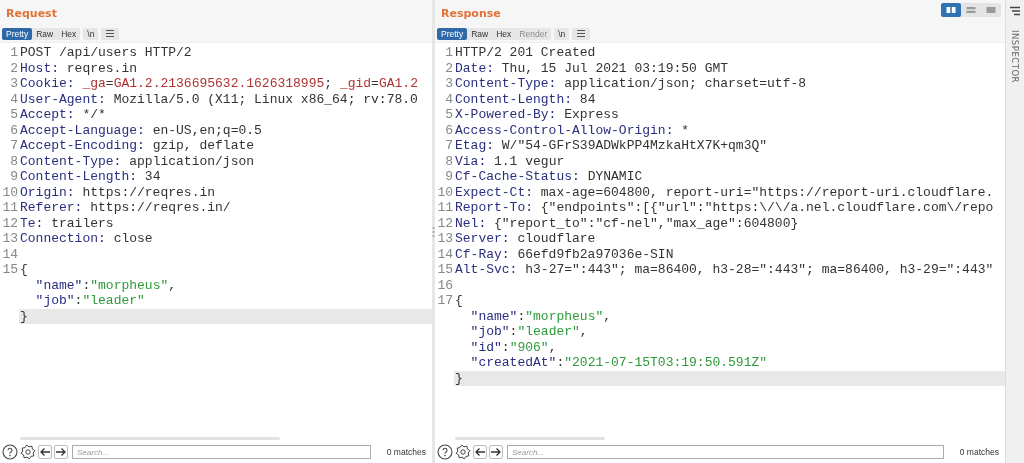 The height and width of the screenshot is (463, 1024). I want to click on code-line: Accept: */*, so click(63, 115).